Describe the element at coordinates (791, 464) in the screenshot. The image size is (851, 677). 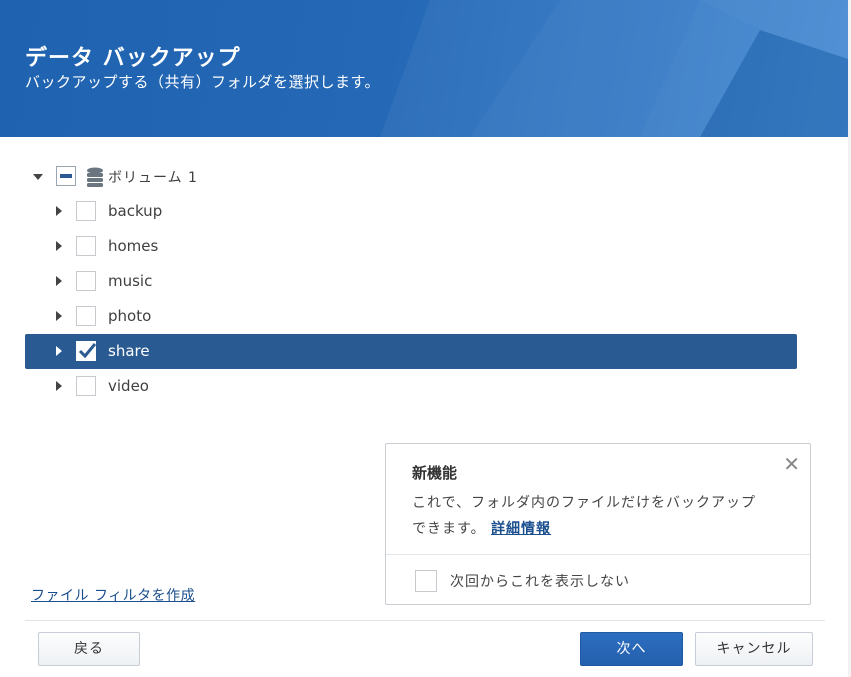
I see `close-icon: ✕` at that location.